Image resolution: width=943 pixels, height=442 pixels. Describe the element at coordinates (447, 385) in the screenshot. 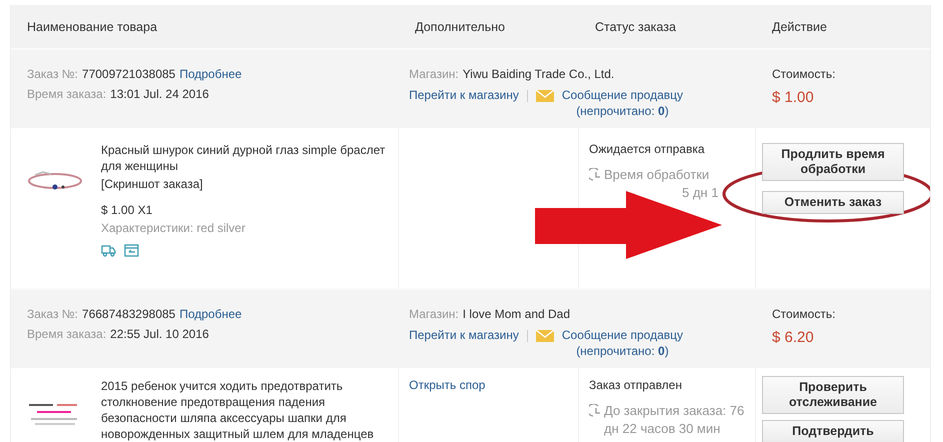

I see `dispute-link: Открыть спор` at that location.